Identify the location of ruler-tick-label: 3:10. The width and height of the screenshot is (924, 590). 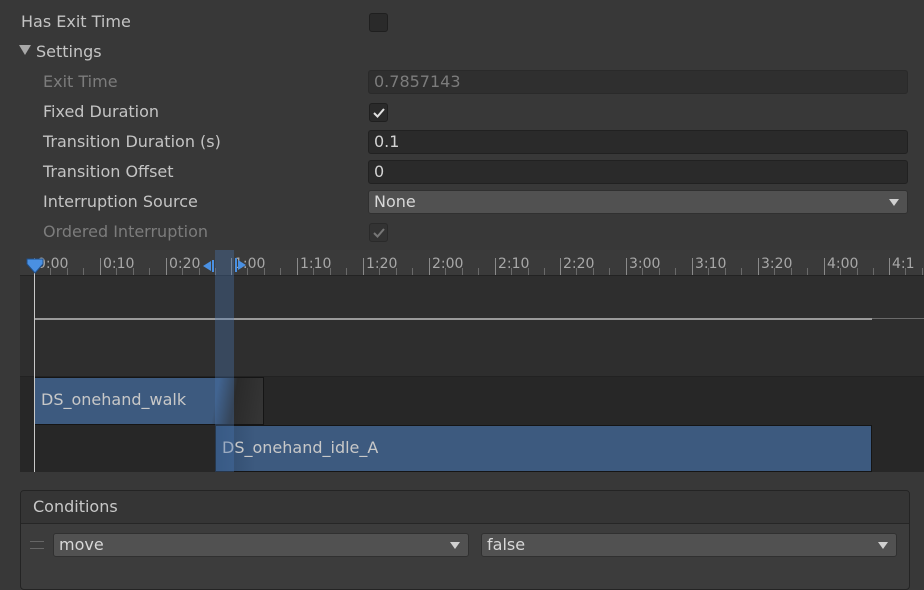
(711, 264).